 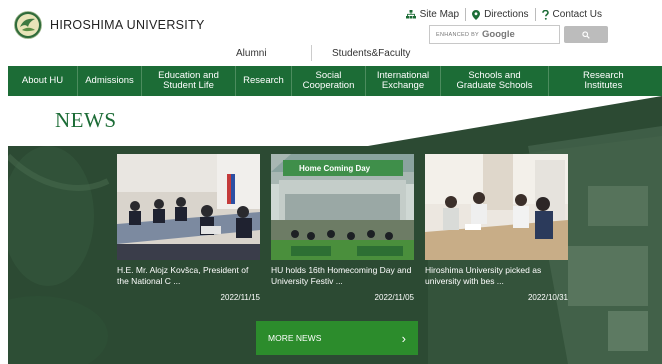 I want to click on search-provider-label: Google, so click(x=498, y=34).